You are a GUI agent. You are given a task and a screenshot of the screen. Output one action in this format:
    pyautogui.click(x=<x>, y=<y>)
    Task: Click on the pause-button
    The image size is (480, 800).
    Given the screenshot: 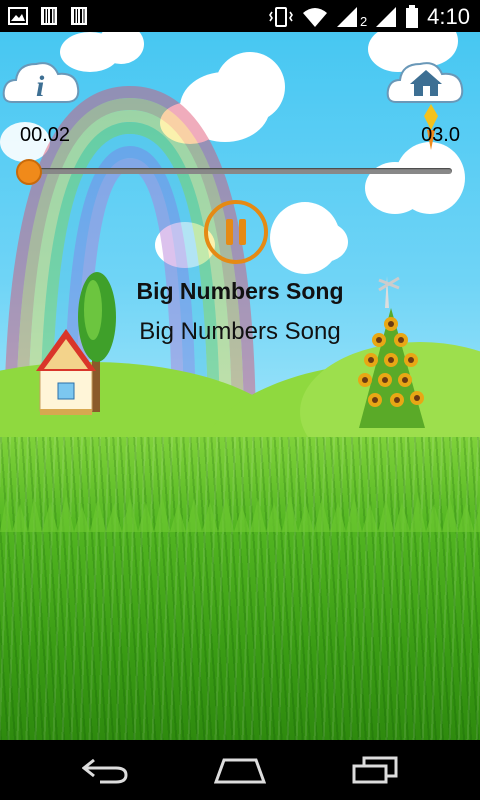 What is the action you would take?
    pyautogui.click(x=236, y=232)
    